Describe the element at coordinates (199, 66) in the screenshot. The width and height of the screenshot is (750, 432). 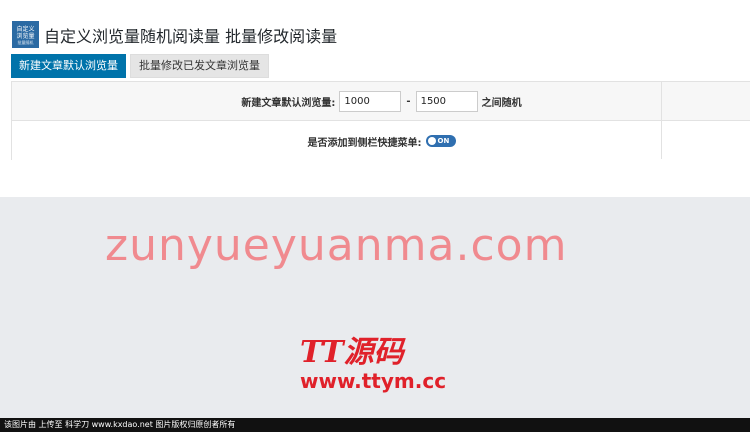
I see `tab-batch-modify: 批量修改已发文章浏览量` at that location.